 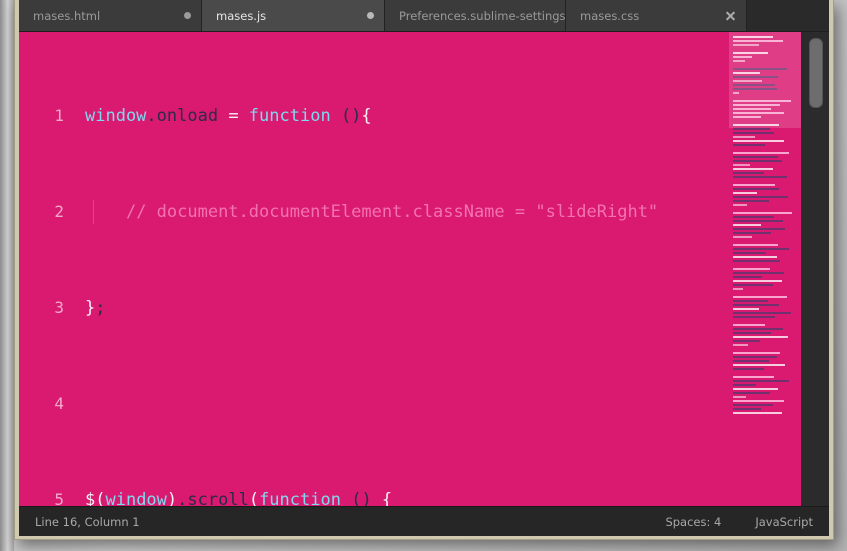 What do you see at coordinates (374, 308) in the screenshot?
I see `code-line: 3 };` at bounding box center [374, 308].